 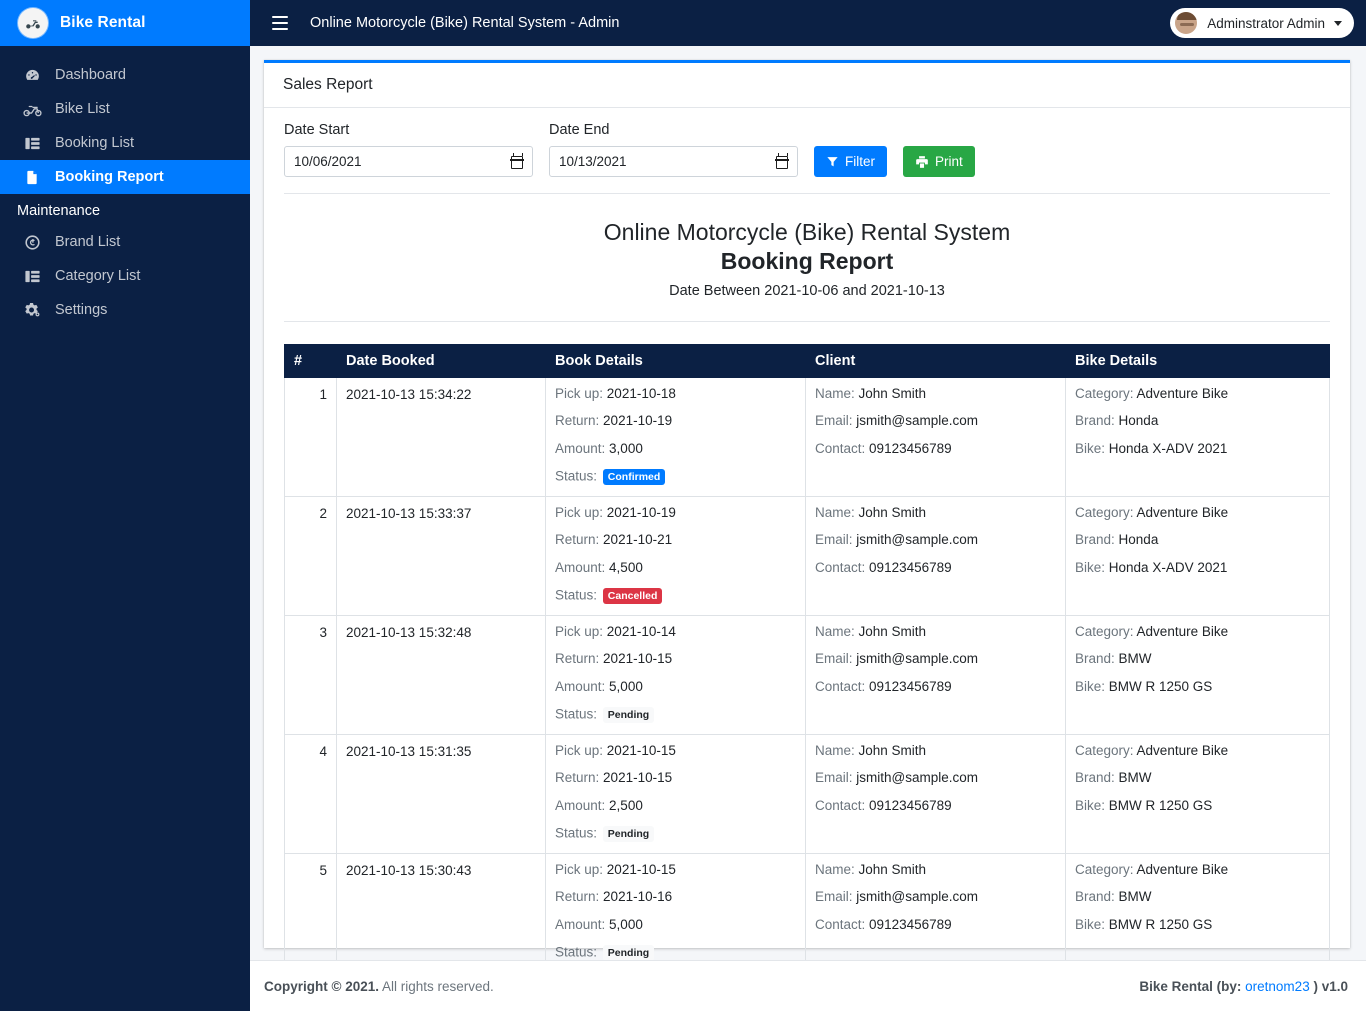 I want to click on date-start-group: Date Start 10/06/2021, so click(x=408, y=149).